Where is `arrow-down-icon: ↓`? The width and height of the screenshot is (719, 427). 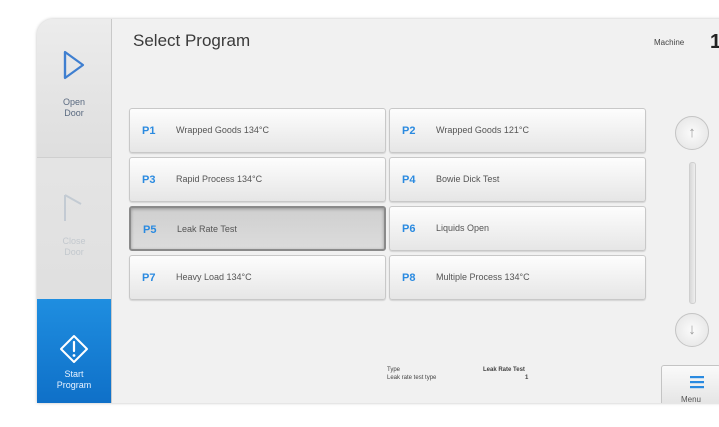 arrow-down-icon: ↓ is located at coordinates (692, 329).